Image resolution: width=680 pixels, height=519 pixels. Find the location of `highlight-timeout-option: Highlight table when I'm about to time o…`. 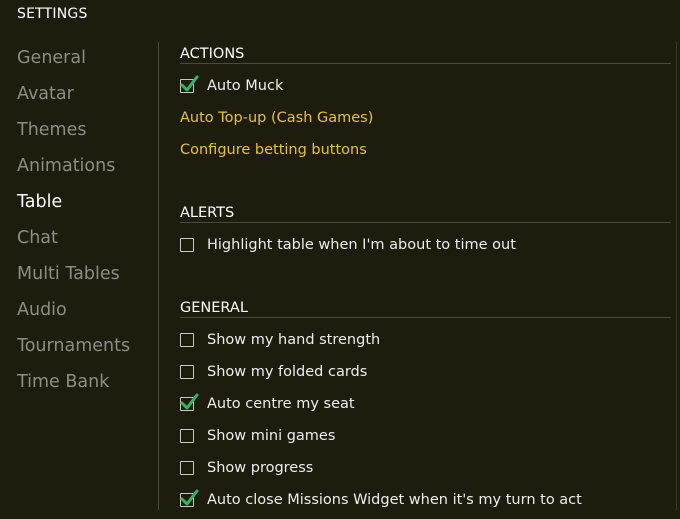

highlight-timeout-option: Highlight table when I'm about to time o… is located at coordinates (425, 245).